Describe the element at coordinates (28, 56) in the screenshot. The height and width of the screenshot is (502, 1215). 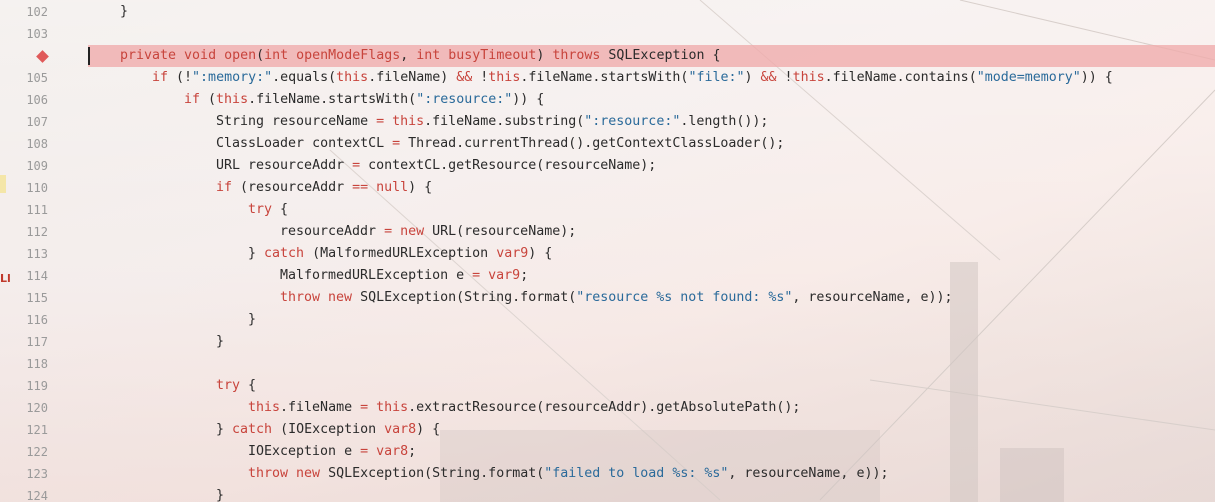
I see `line-number` at that location.